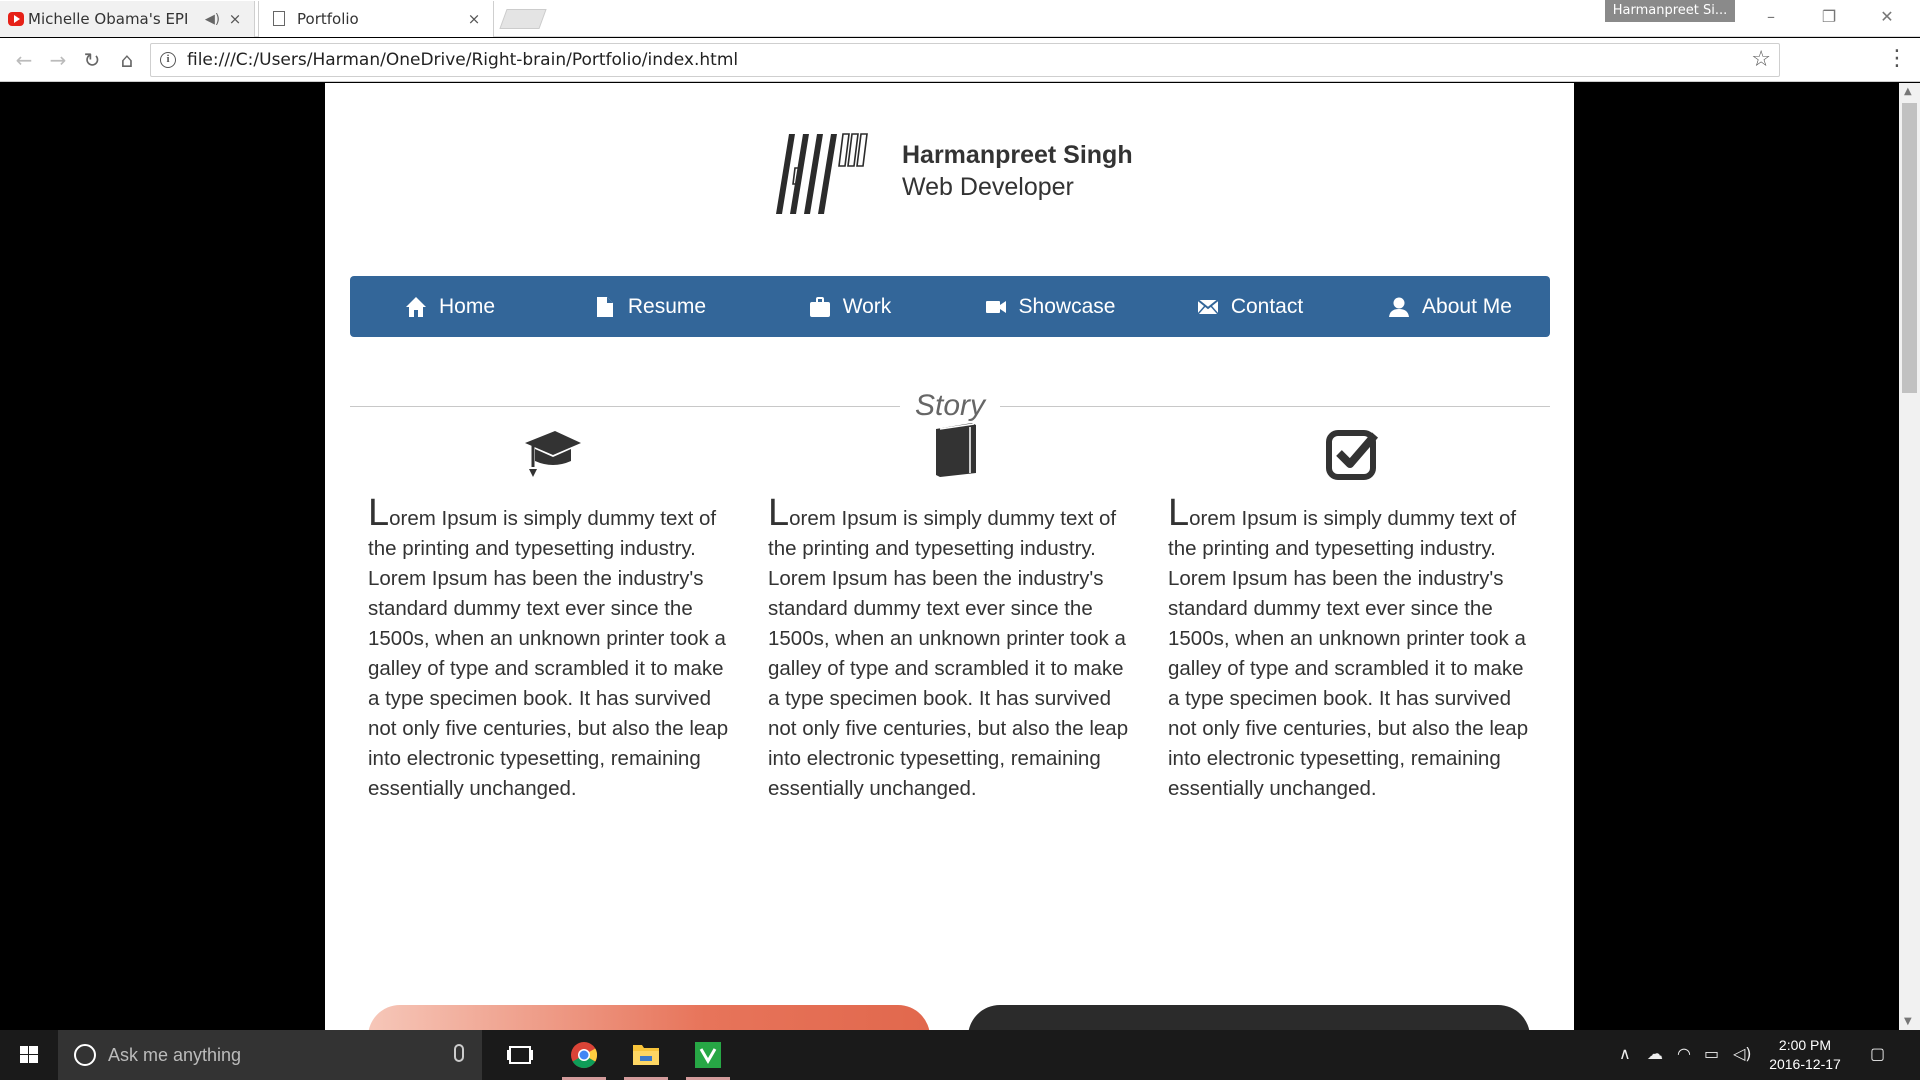 Image resolution: width=1920 pixels, height=1080 pixels. What do you see at coordinates (1017, 155) in the screenshot?
I see `owner-name: Harmanpreet Singh` at bounding box center [1017, 155].